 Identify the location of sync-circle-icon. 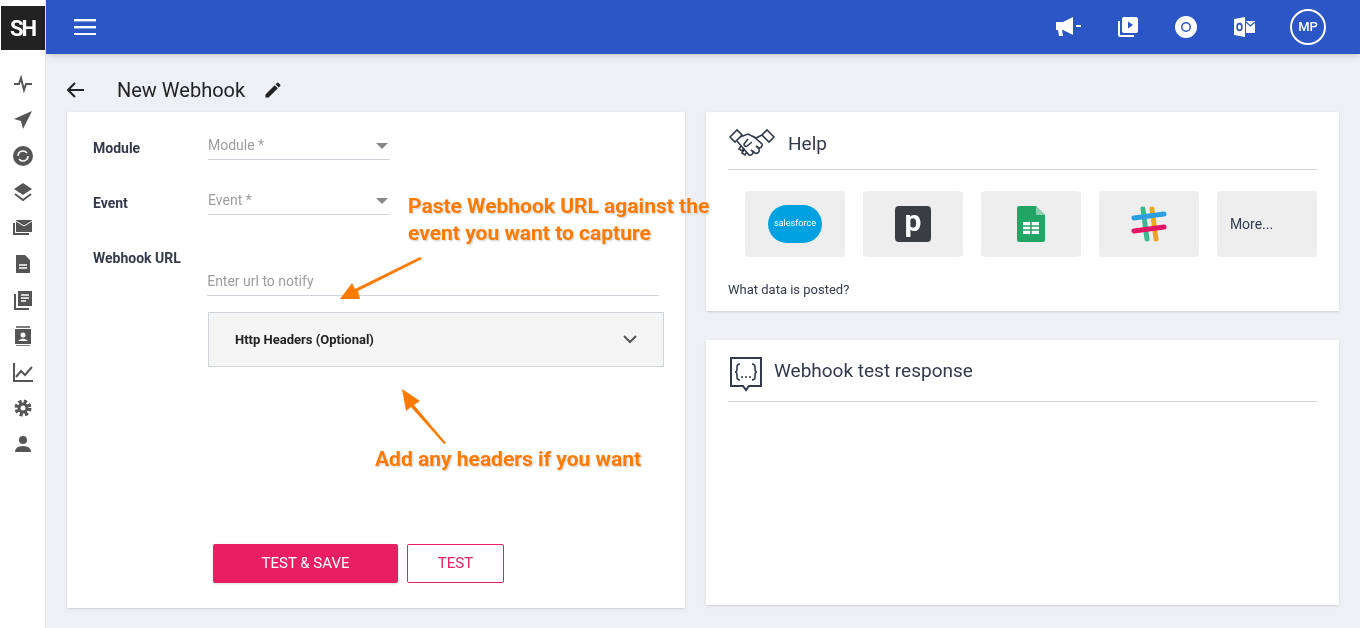
(22, 156).